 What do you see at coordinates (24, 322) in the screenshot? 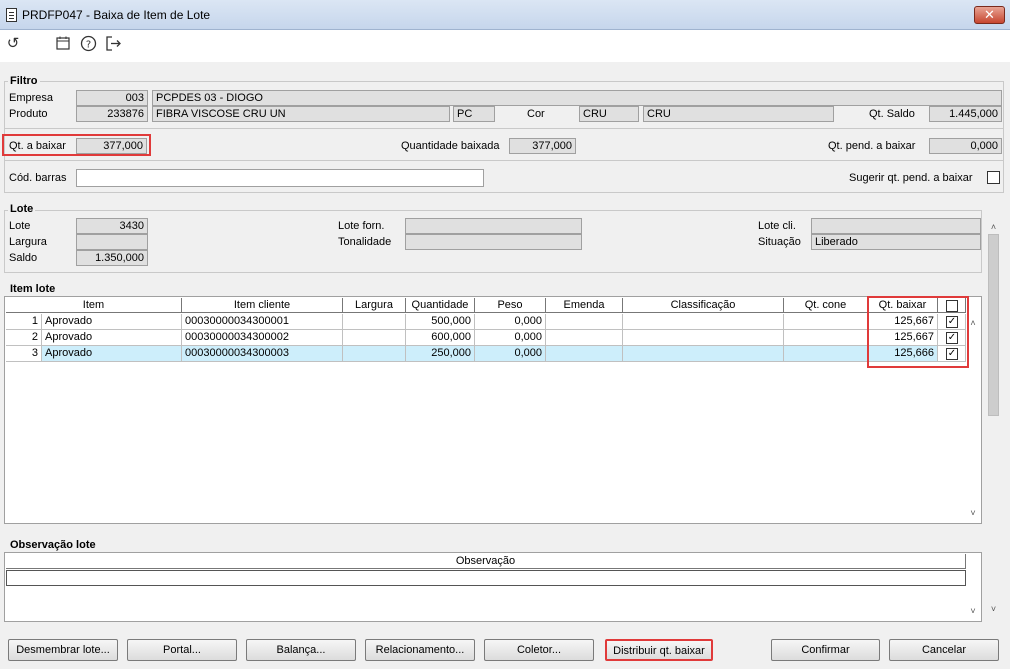
I see `row-number: 1` at bounding box center [24, 322].